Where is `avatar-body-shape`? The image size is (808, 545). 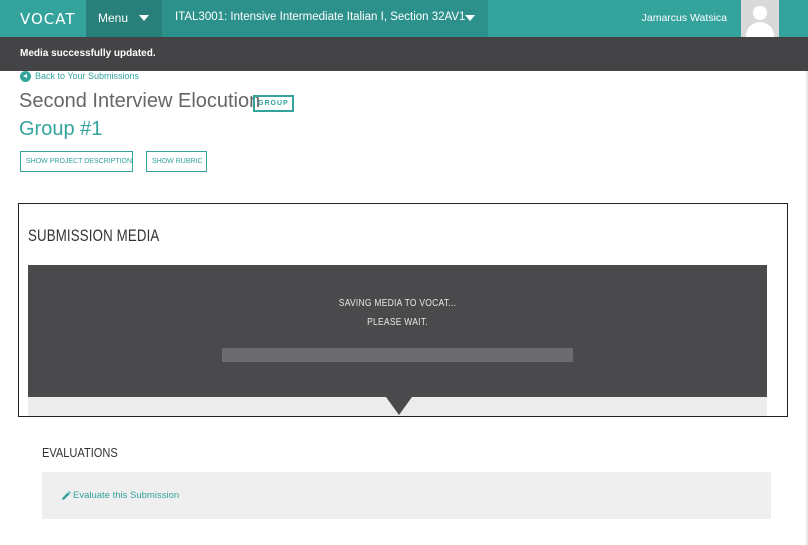 avatar-body-shape is located at coordinates (760, 29).